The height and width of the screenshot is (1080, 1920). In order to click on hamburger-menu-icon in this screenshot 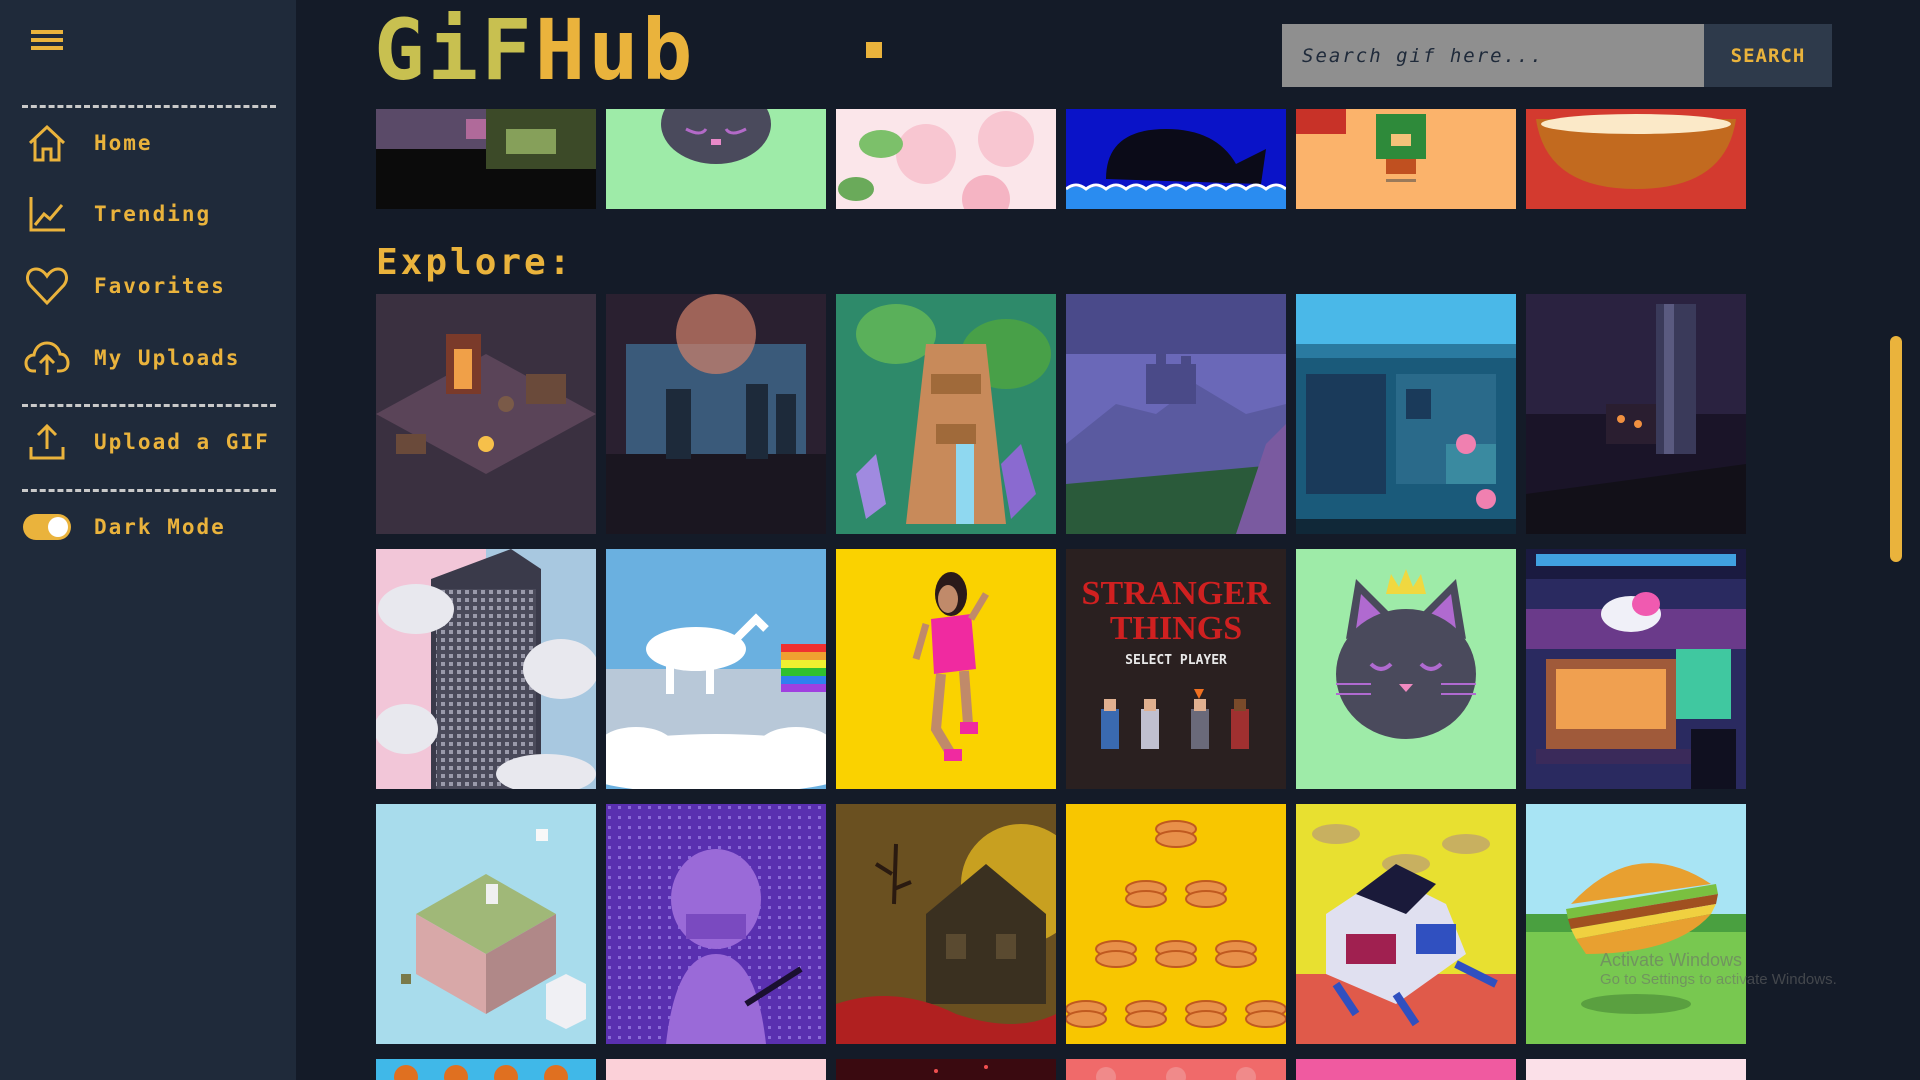, I will do `click(47, 44)`.